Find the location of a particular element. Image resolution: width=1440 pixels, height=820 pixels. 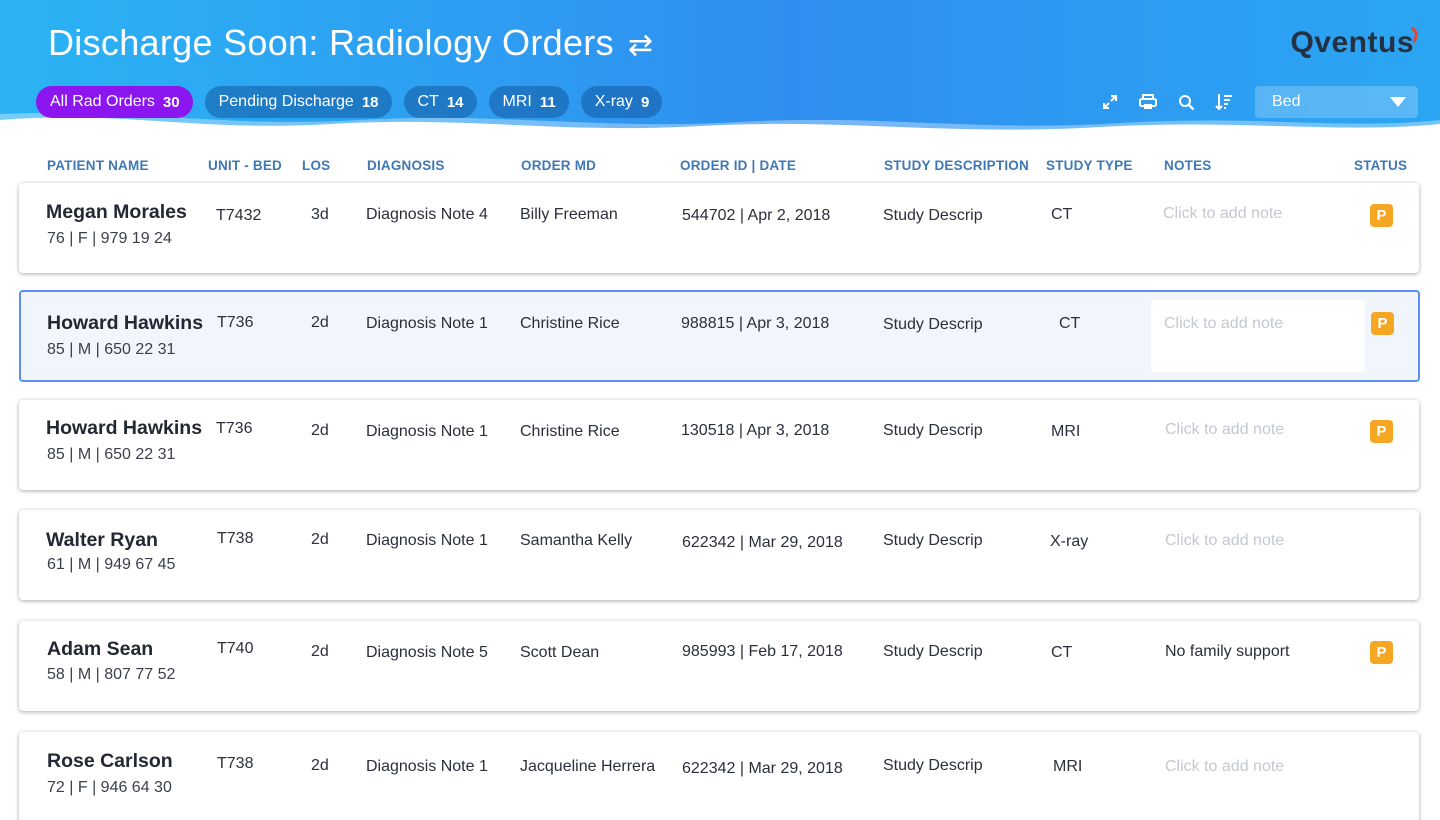

print-icon is located at coordinates (1148, 102).